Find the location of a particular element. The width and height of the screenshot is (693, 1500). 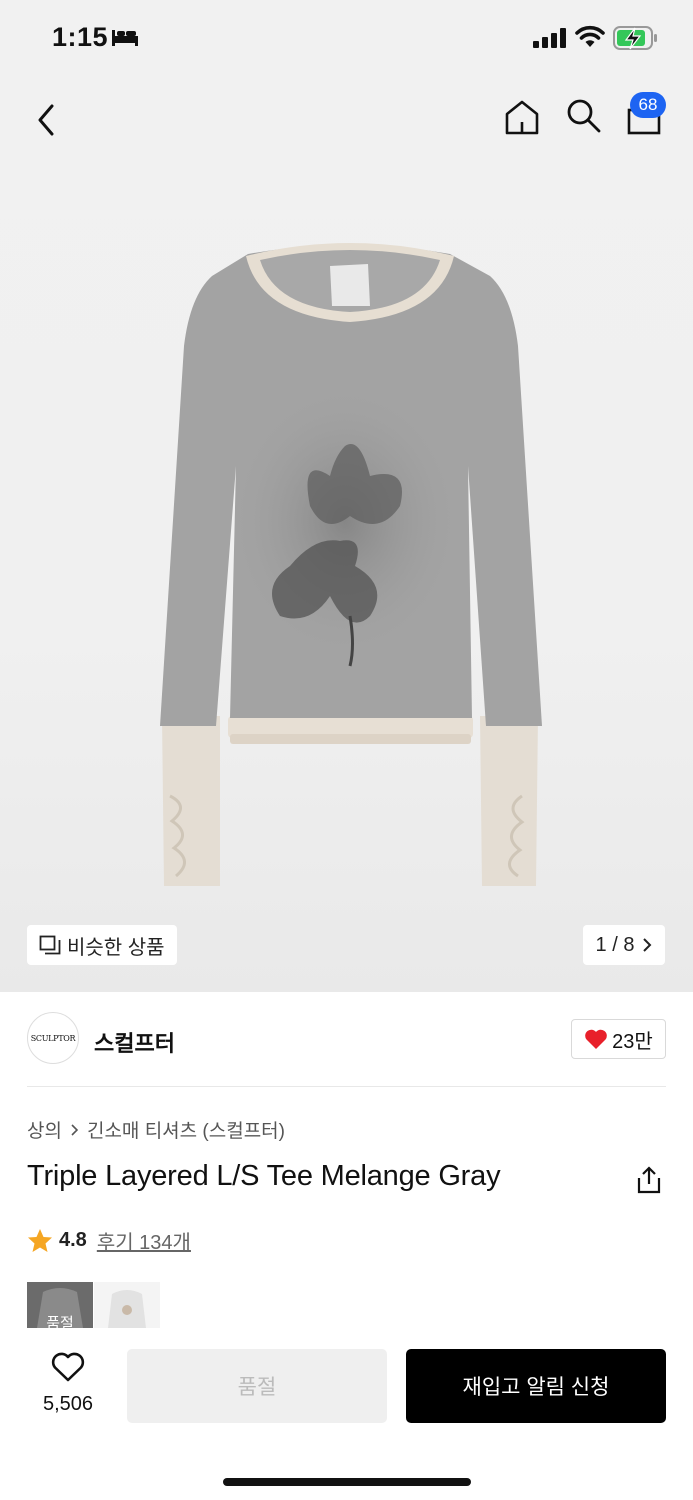

brand-logo: SCULPTOR is located at coordinates (53, 1038).